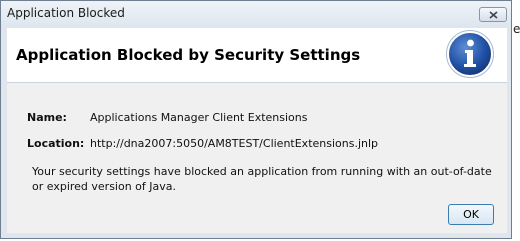 The height and width of the screenshot is (241, 520). Describe the element at coordinates (470, 54) in the screenshot. I see `info-icon` at that location.